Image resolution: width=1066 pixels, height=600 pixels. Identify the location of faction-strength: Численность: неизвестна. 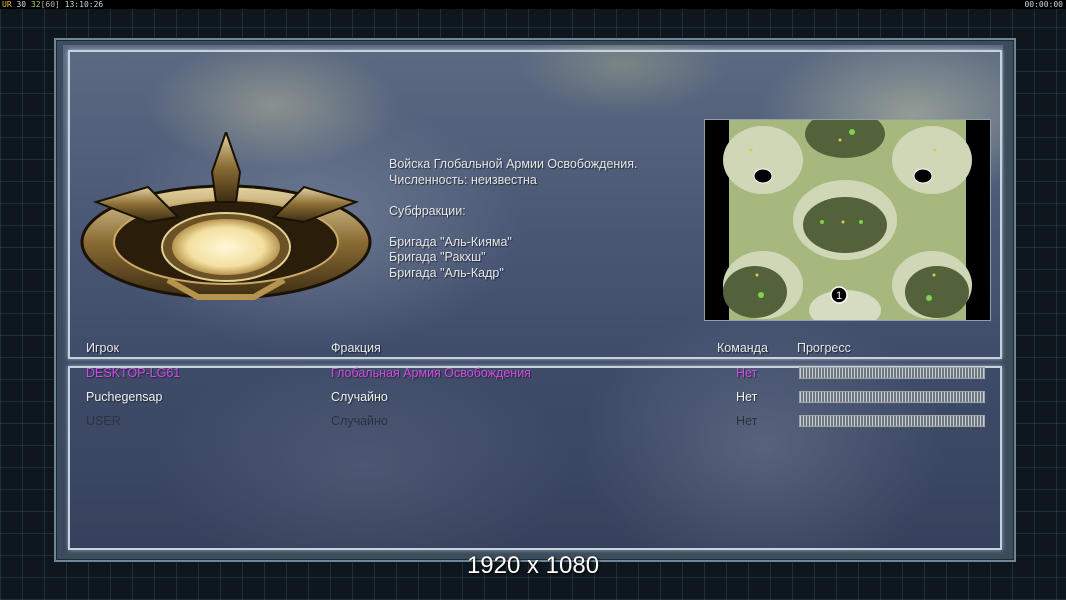
(463, 179).